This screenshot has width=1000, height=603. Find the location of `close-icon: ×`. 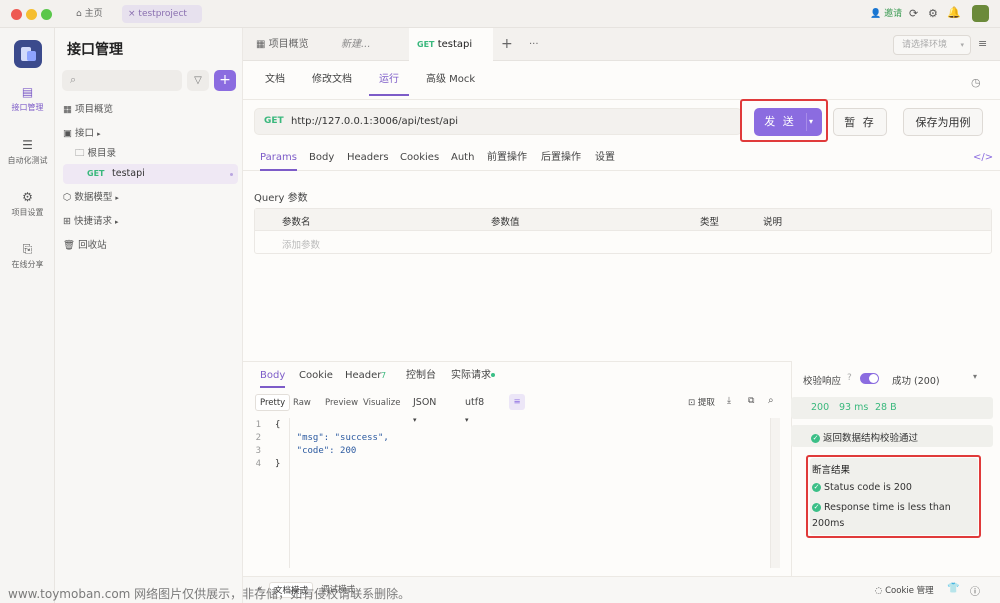

close-icon: × is located at coordinates (132, 14).